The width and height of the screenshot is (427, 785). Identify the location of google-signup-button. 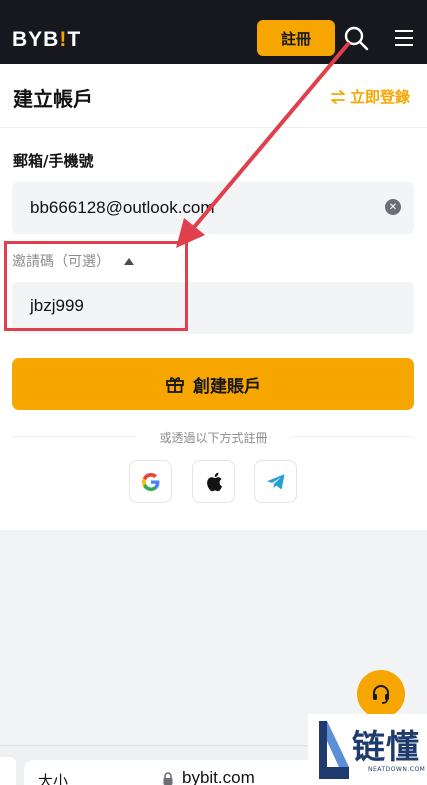
(150, 481).